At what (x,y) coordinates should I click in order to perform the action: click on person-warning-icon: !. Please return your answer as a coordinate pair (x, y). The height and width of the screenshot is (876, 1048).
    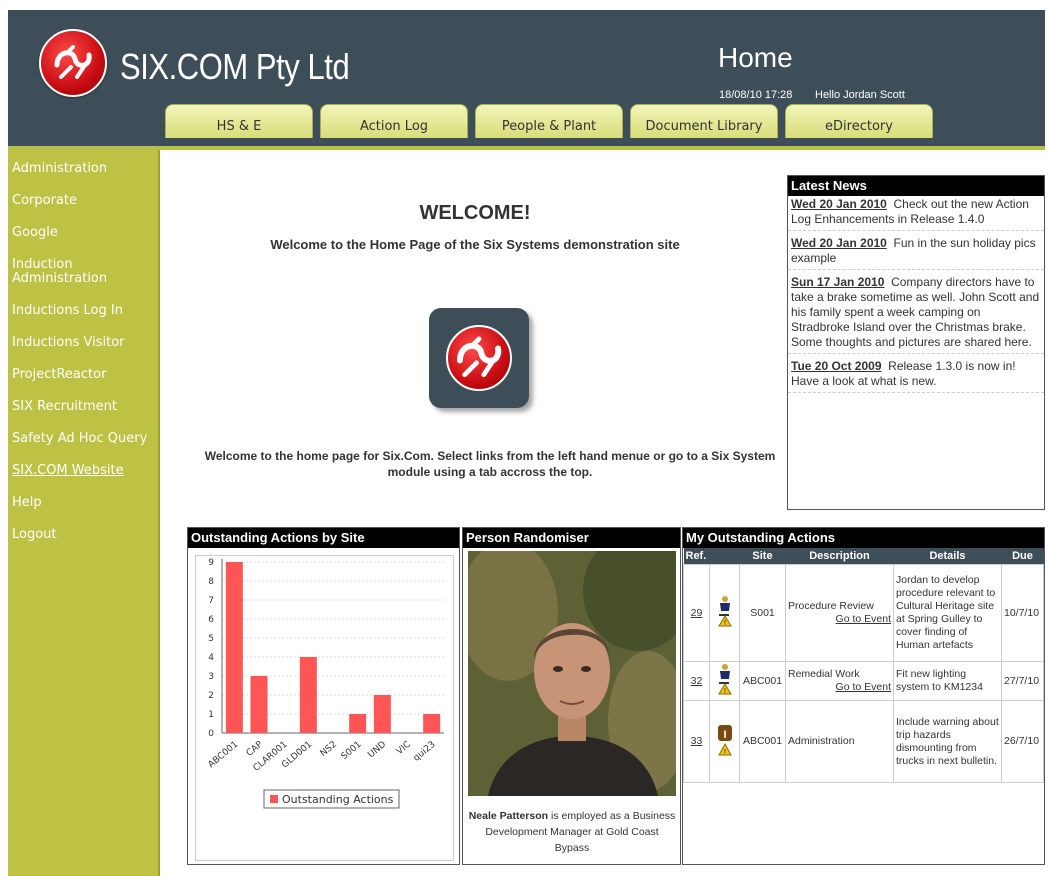
    Looking at the image, I should click on (724, 681).